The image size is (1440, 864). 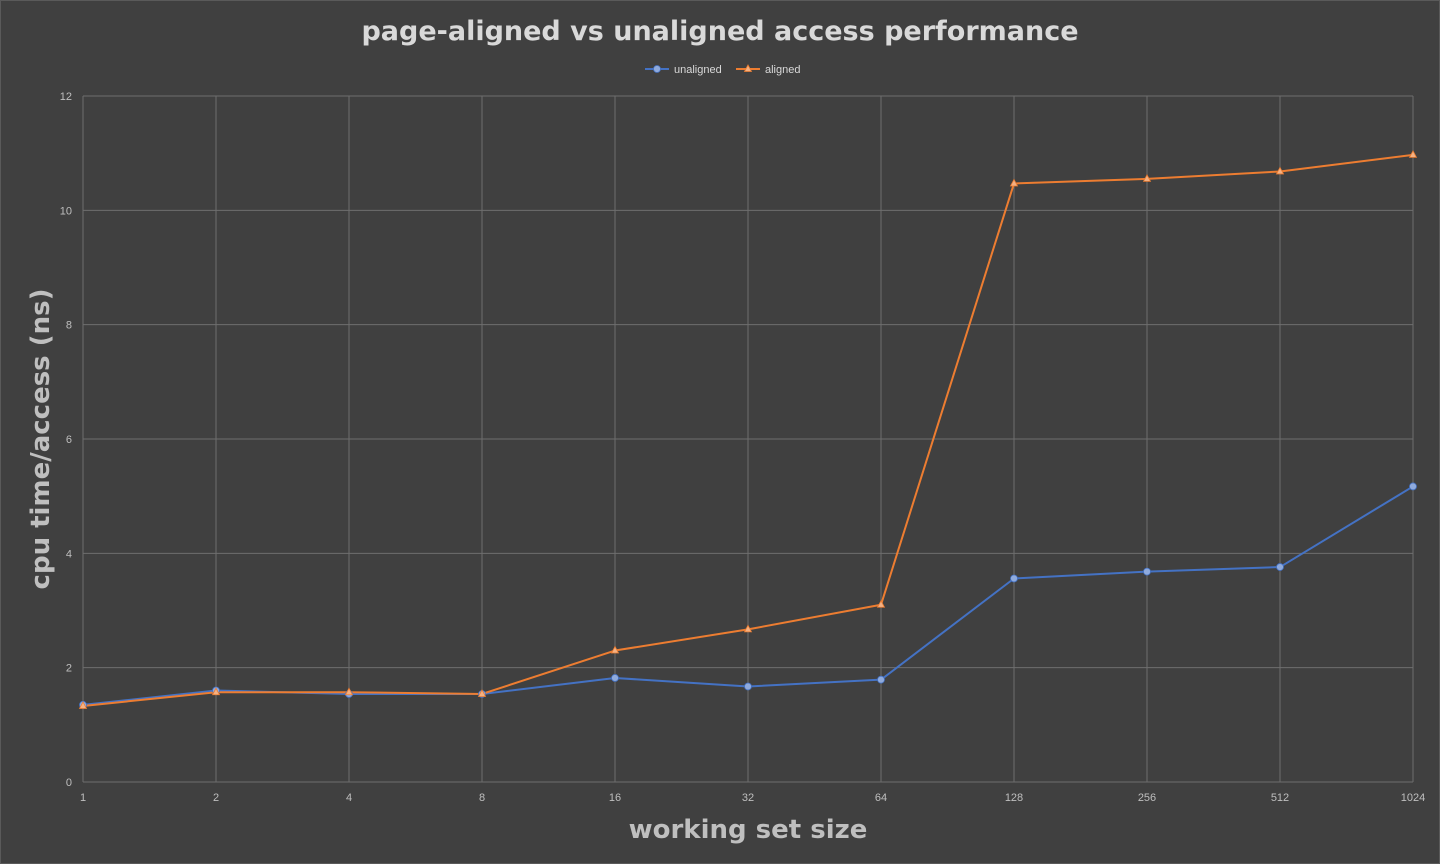 I want to click on y-tick-label: 8, so click(x=69, y=326).